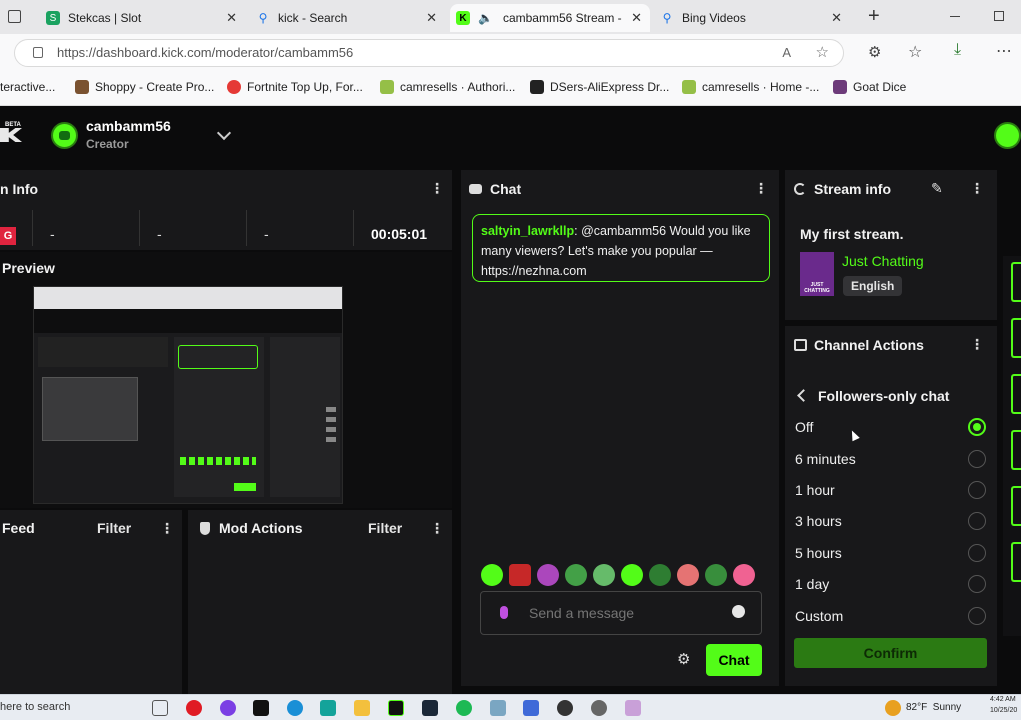 The height and width of the screenshot is (720, 1021). What do you see at coordinates (804, 427) in the screenshot?
I see `option-off: Off` at bounding box center [804, 427].